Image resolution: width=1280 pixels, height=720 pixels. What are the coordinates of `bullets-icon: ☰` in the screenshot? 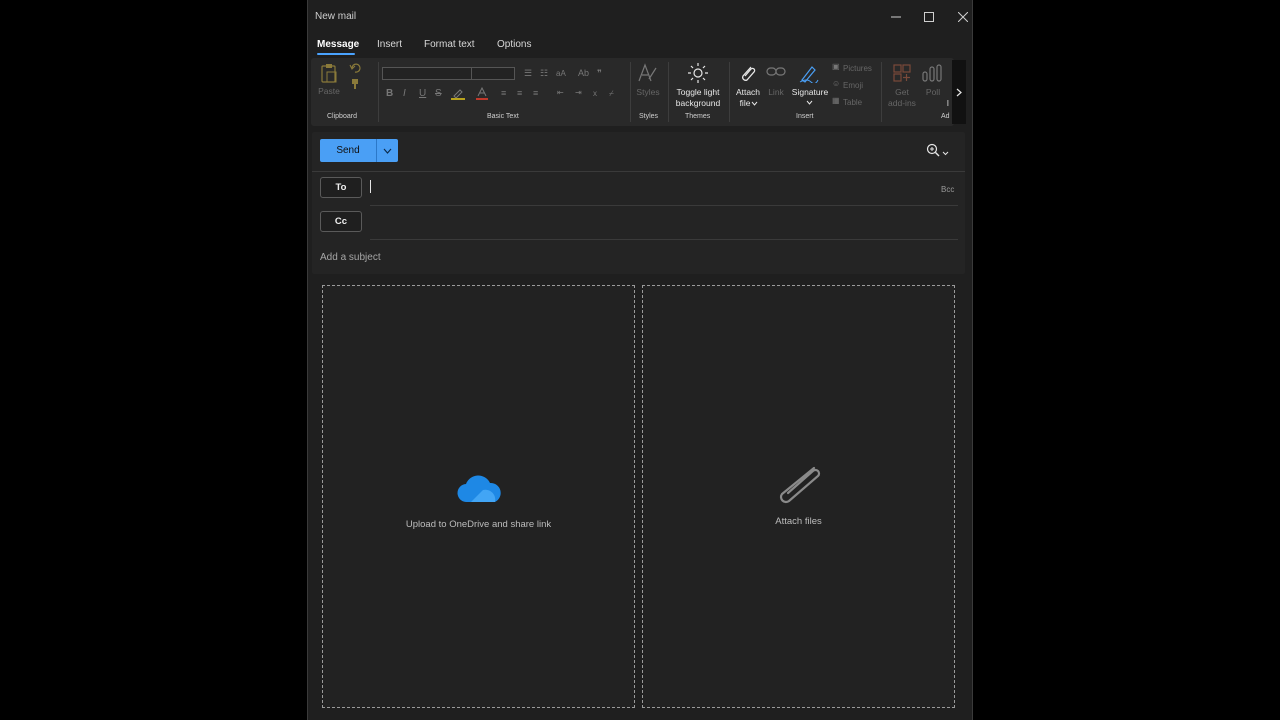 It's located at (528, 73).